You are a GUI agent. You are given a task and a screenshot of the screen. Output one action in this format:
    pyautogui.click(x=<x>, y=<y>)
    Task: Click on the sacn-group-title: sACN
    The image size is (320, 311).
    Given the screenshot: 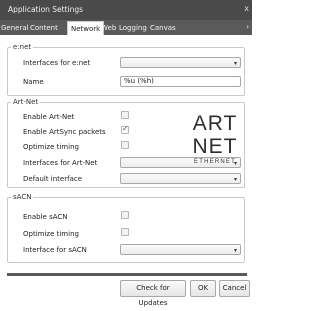 What is the action you would take?
    pyautogui.click(x=22, y=197)
    